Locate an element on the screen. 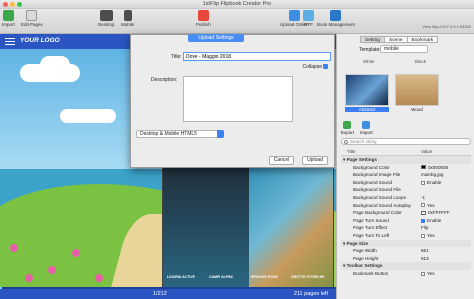 Image resolution: width=474 pixels, height=299 pixels. import-button: Import is located at coordinates (8, 18).